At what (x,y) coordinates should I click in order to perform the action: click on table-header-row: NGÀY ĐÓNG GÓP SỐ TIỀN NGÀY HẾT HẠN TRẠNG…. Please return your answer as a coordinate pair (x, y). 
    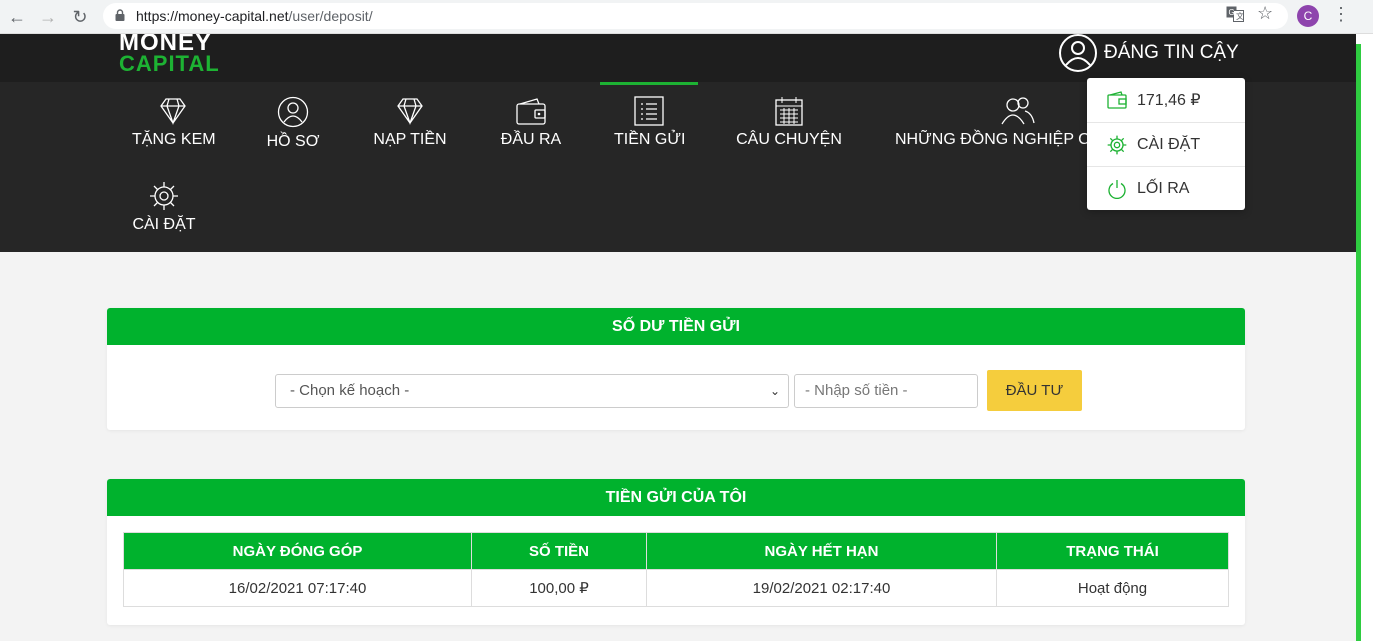
    Looking at the image, I should click on (676, 551).